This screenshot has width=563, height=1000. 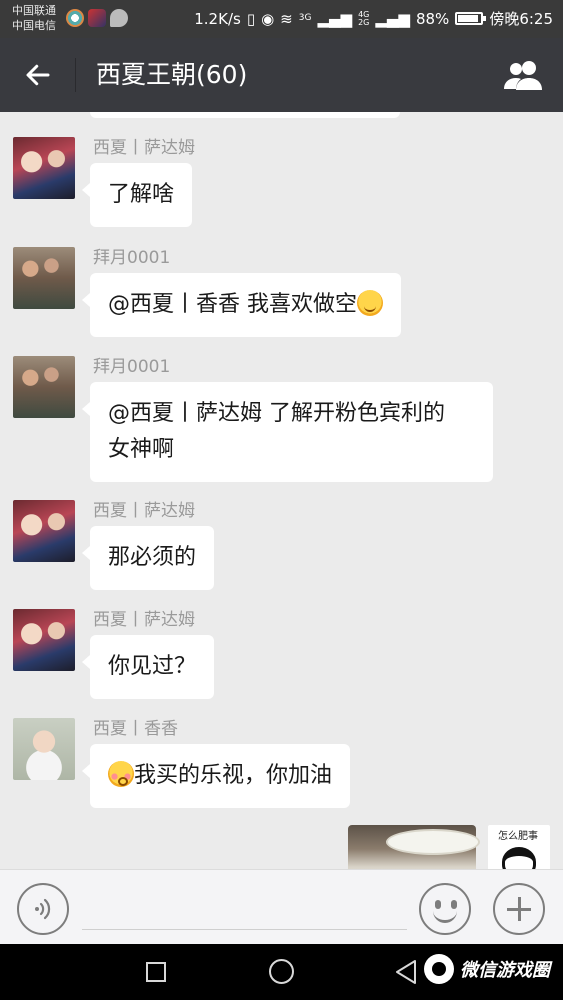 I want to click on emoji-icon-left-eye, so click(x=438, y=904).